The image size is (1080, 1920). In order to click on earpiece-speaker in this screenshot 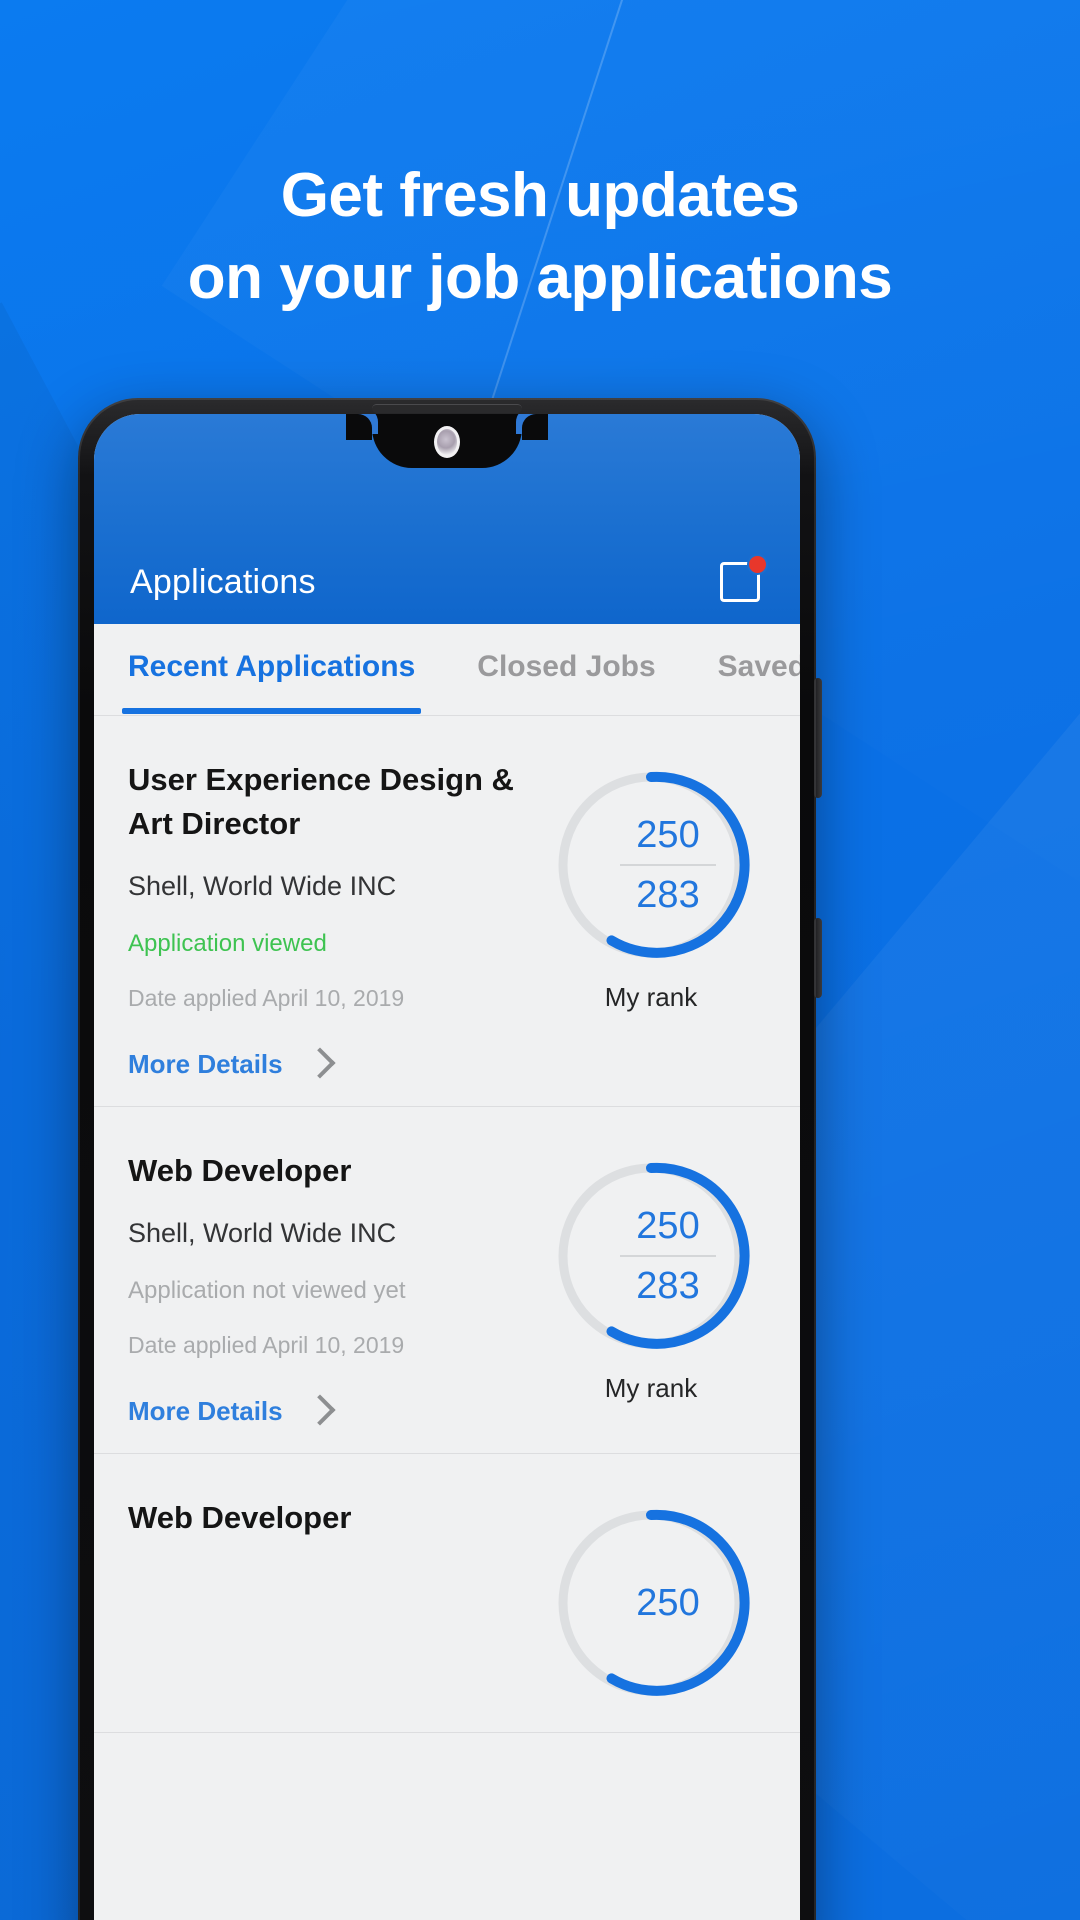, I will do `click(447, 408)`.